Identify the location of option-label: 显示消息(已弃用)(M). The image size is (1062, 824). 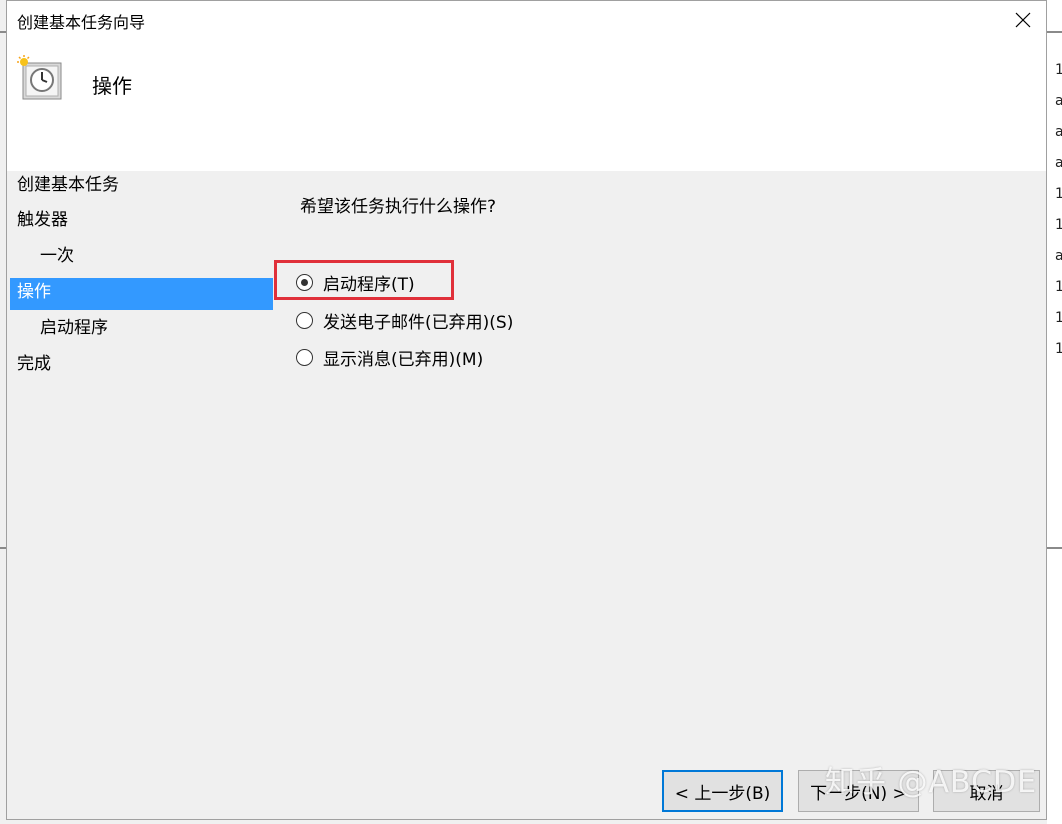
(403, 359).